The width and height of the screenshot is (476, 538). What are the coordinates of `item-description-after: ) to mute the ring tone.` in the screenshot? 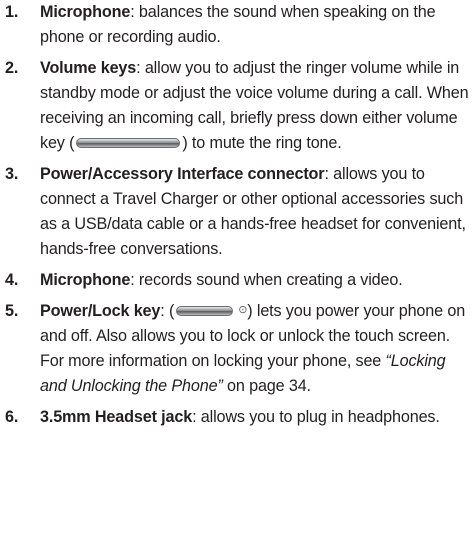 It's located at (262, 143).